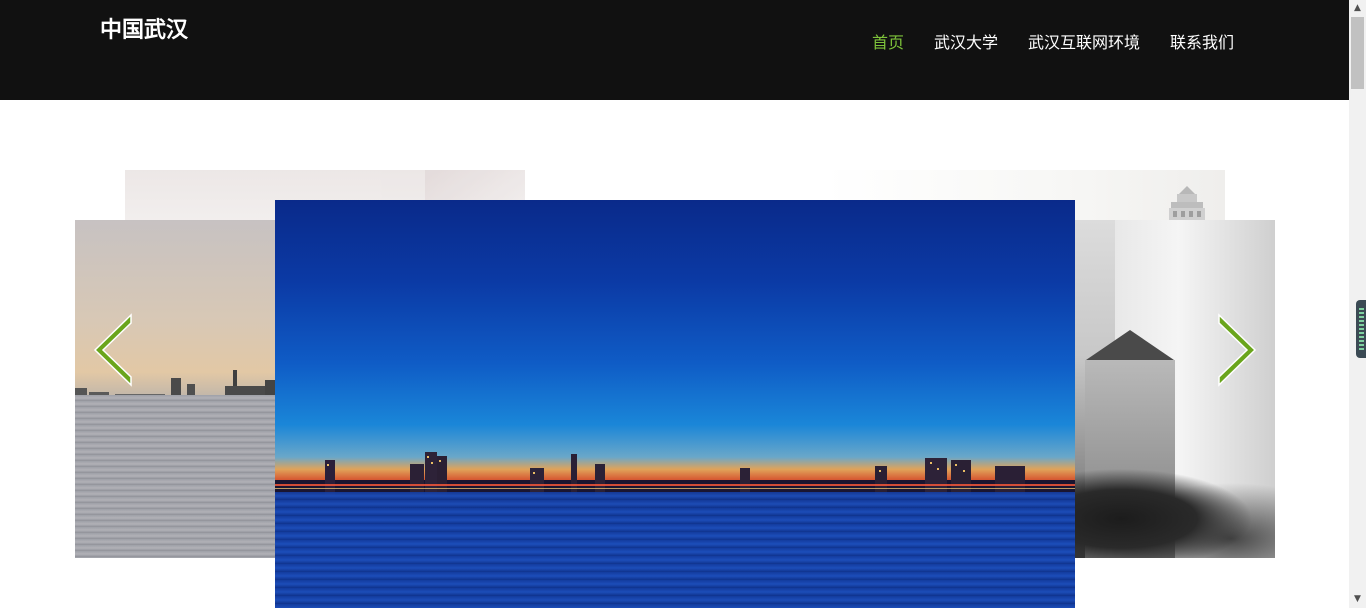 This screenshot has height=608, width=1366. What do you see at coordinates (144, 28) in the screenshot?
I see `site-logo: 中国武汉` at bounding box center [144, 28].